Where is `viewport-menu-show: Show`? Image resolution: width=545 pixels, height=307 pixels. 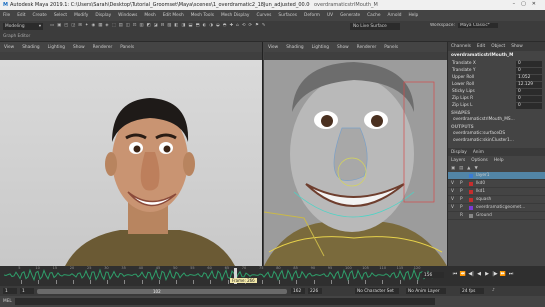 viewport-menu-show: Show is located at coordinates (343, 47).